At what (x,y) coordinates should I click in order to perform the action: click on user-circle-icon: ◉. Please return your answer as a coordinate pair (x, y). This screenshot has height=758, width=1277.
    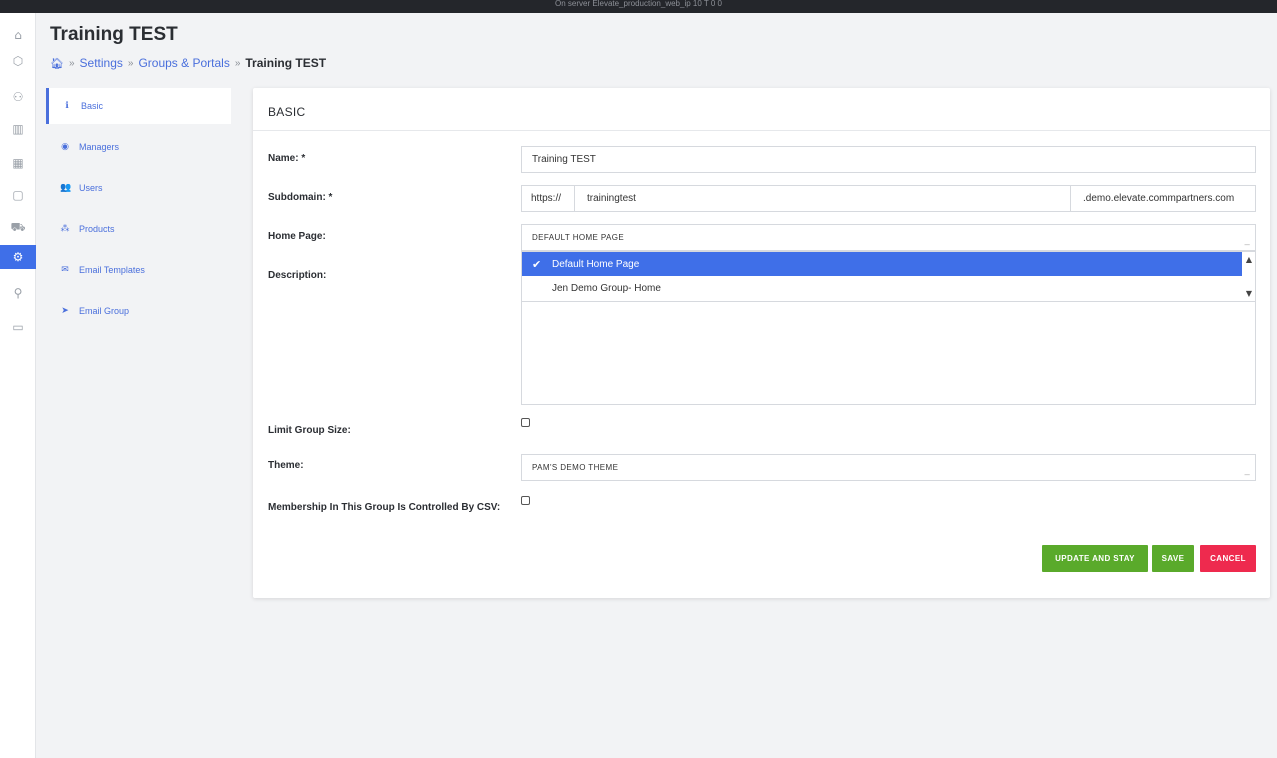
    Looking at the image, I should click on (65, 146).